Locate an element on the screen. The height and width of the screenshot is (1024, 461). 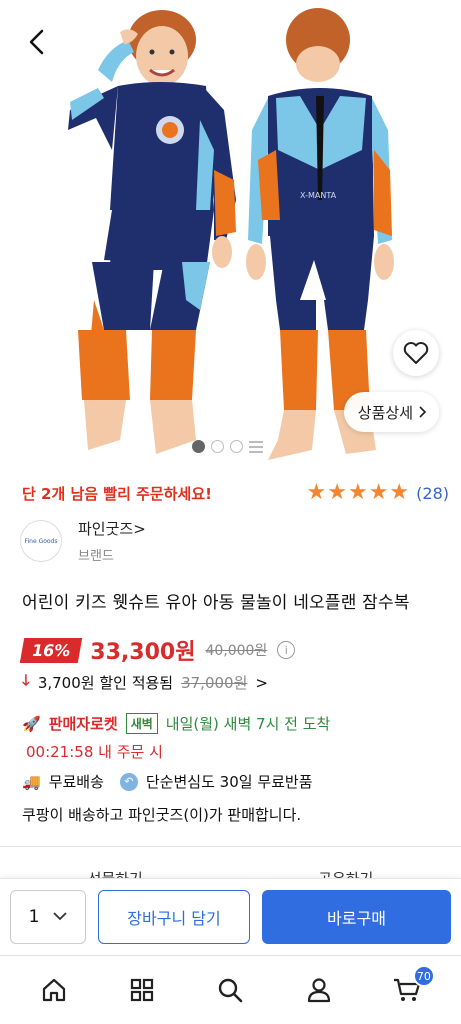
sale-price: 33,300원 is located at coordinates (143, 652).